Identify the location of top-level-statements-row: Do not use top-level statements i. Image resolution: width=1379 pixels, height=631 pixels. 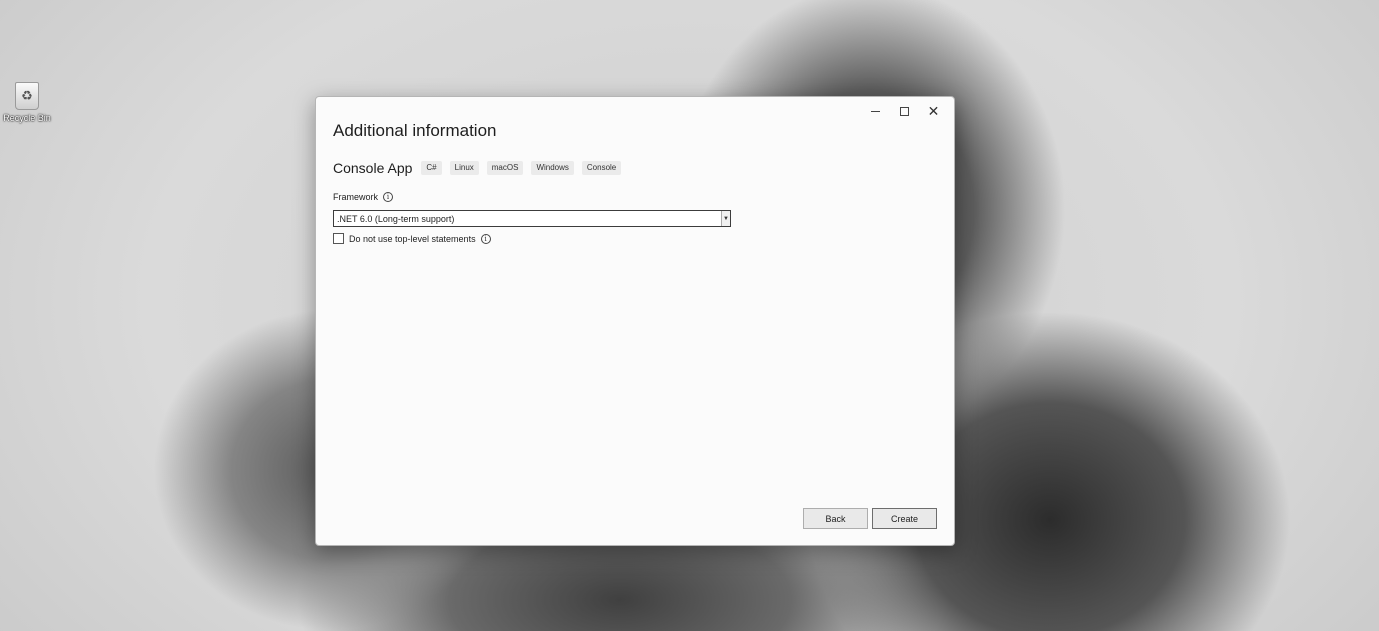
(412, 238).